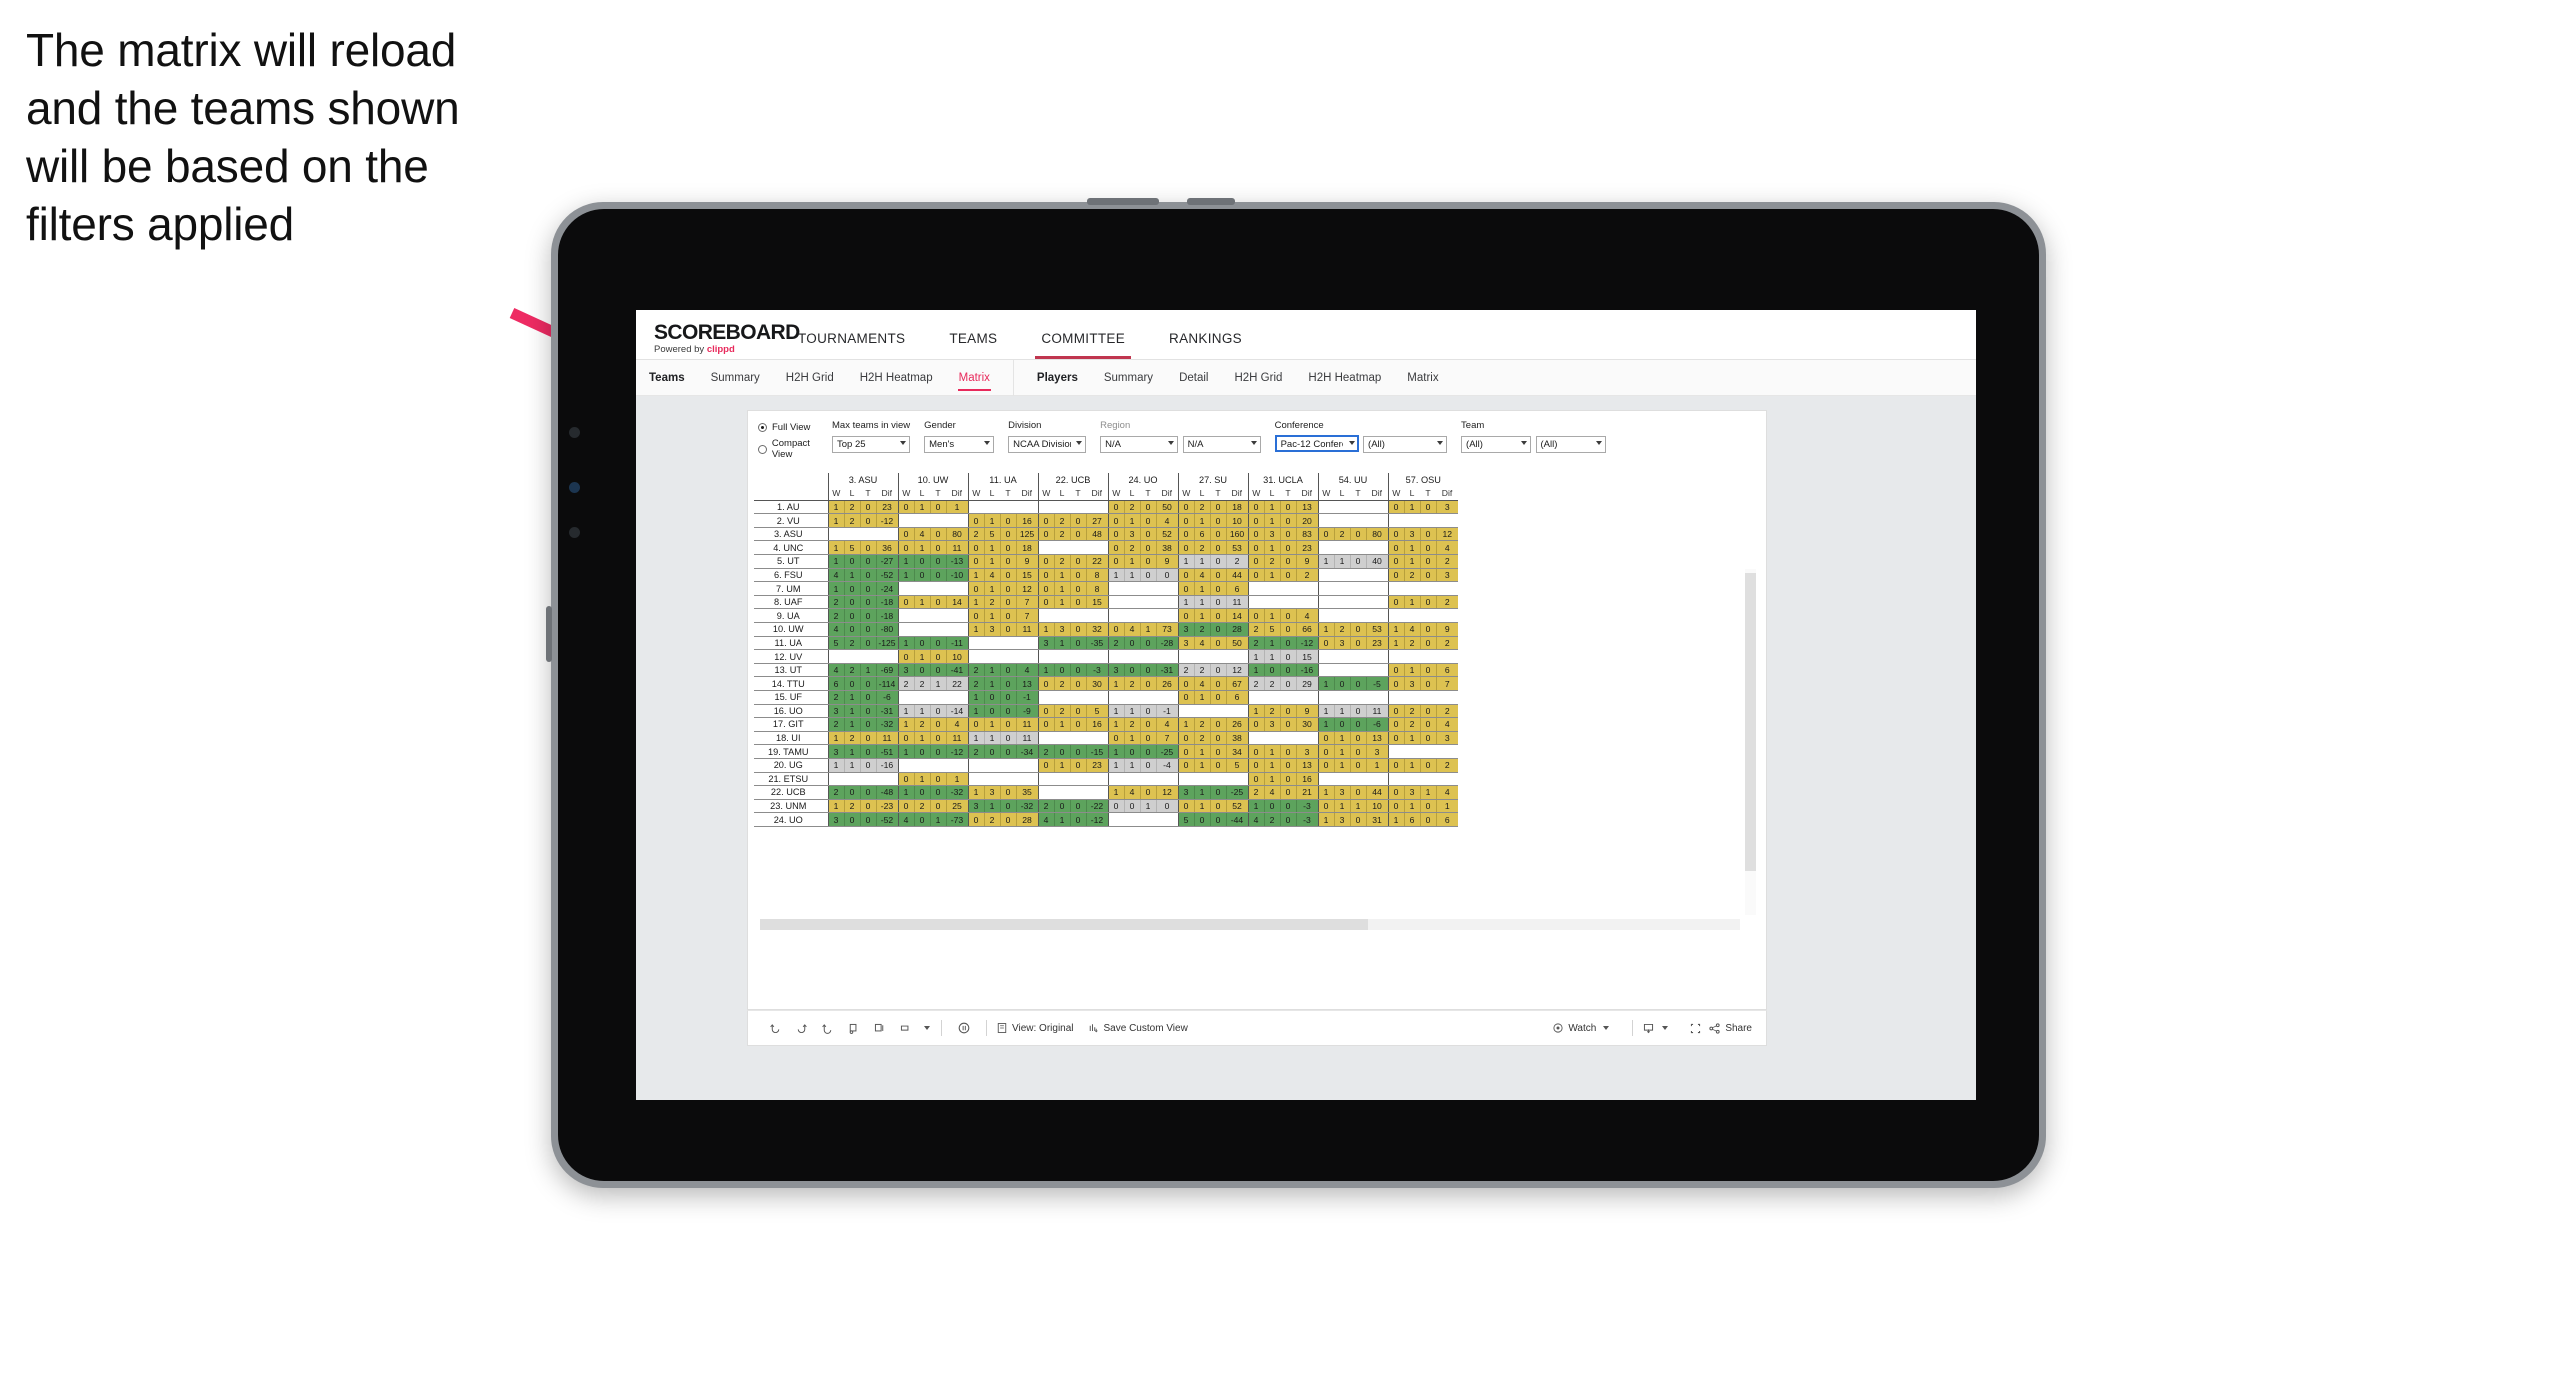  I want to click on matrix-row: 9. UA 2 0 0 -18 0 1 0 7 0 1 0 14 0 1 0 4, so click(1106, 616).